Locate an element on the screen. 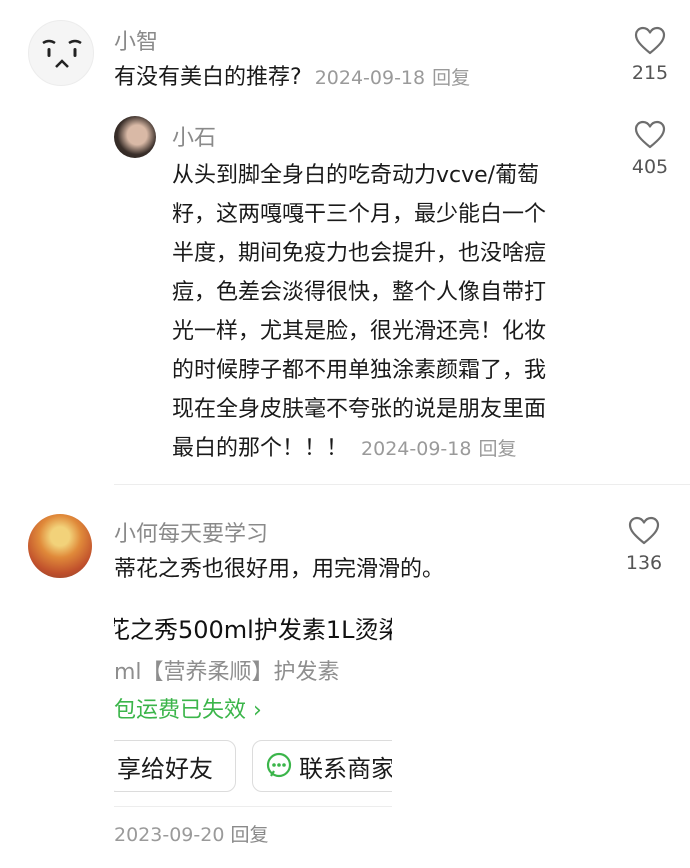  like-button: 215 is located at coordinates (650, 55).